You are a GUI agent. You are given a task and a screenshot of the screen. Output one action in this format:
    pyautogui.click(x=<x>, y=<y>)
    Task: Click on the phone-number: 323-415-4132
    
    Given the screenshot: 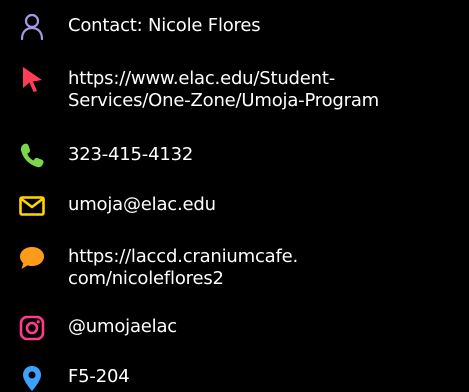 What is the action you would take?
    pyautogui.click(x=130, y=155)
    